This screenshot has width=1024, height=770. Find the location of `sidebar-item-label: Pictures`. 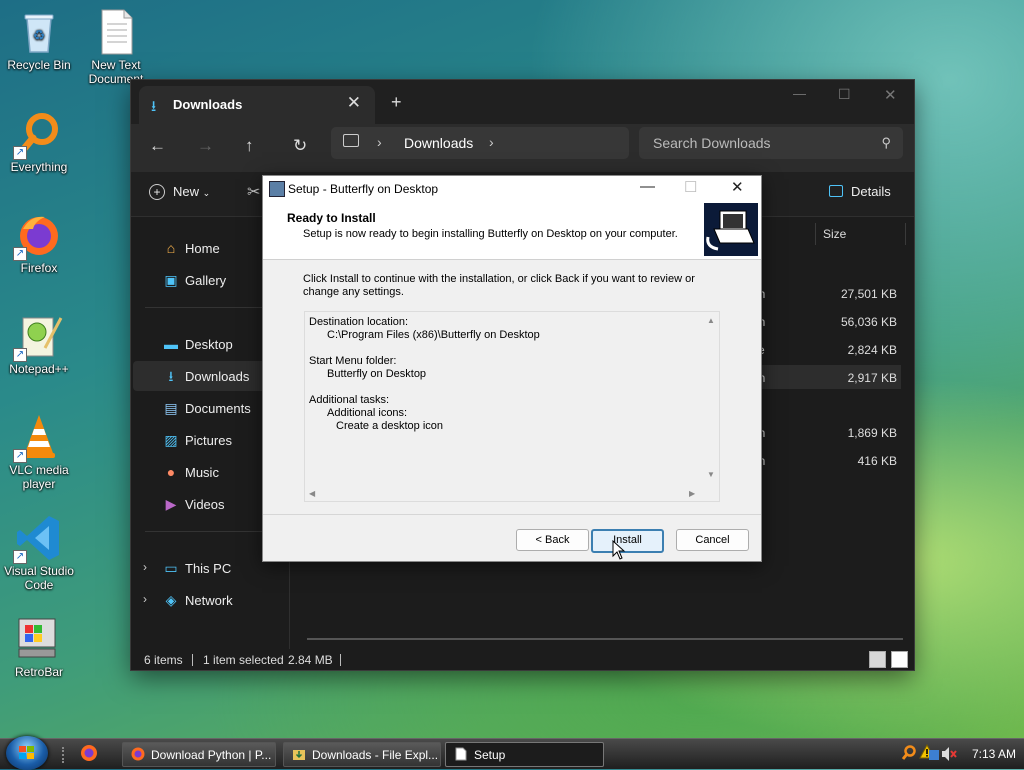

sidebar-item-label: Pictures is located at coordinates (208, 440).